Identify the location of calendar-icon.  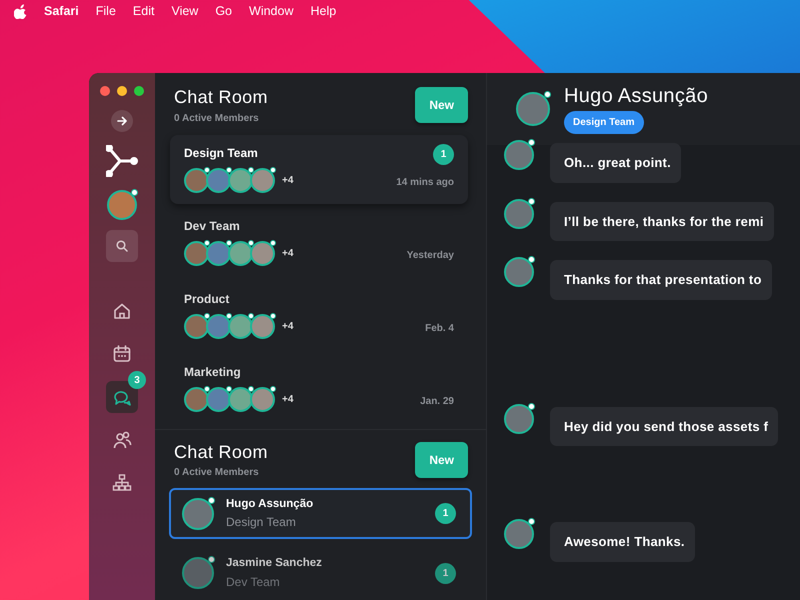
(122, 354).